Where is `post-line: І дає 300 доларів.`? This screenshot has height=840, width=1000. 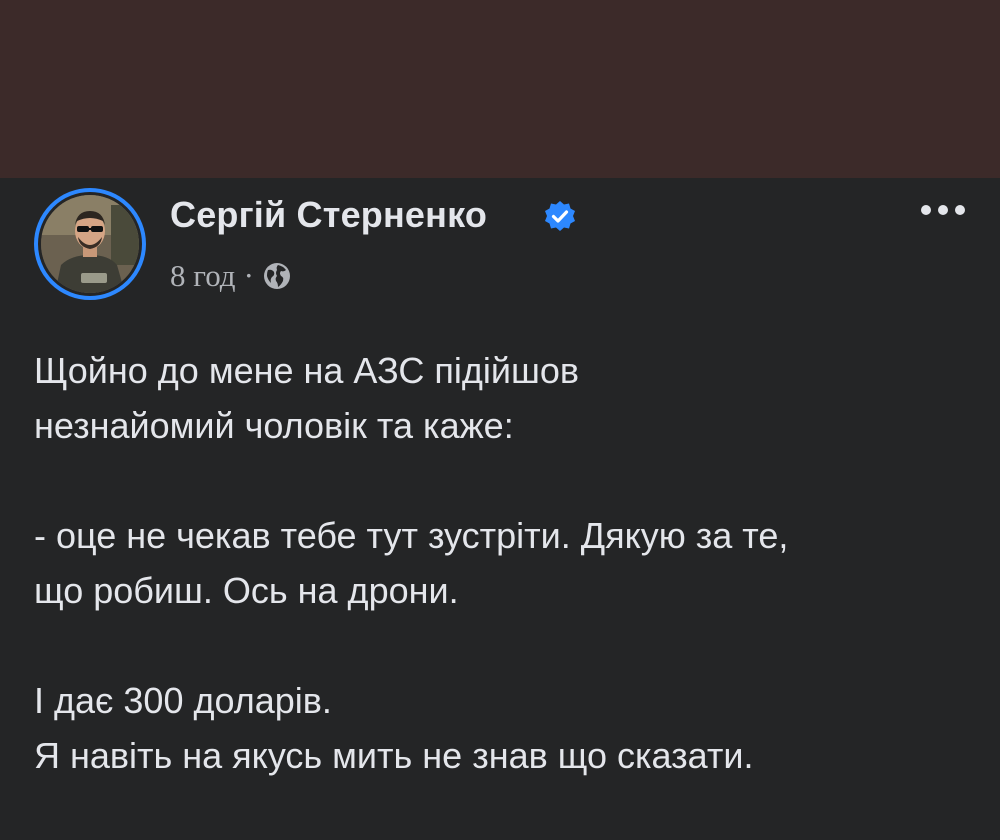
post-line: І дає 300 доларів. is located at coordinates (183, 700).